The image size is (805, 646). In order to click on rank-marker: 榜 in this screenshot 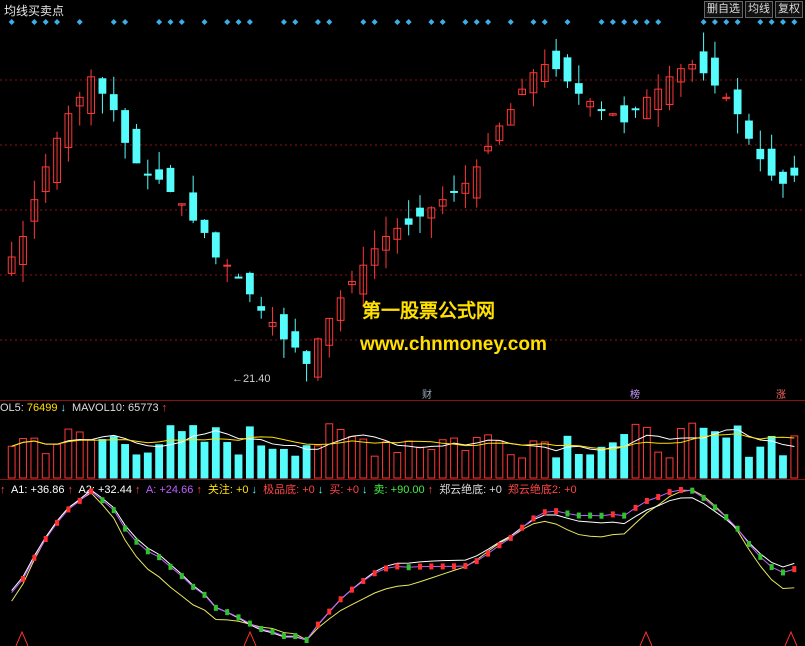, I will do `click(635, 393)`.